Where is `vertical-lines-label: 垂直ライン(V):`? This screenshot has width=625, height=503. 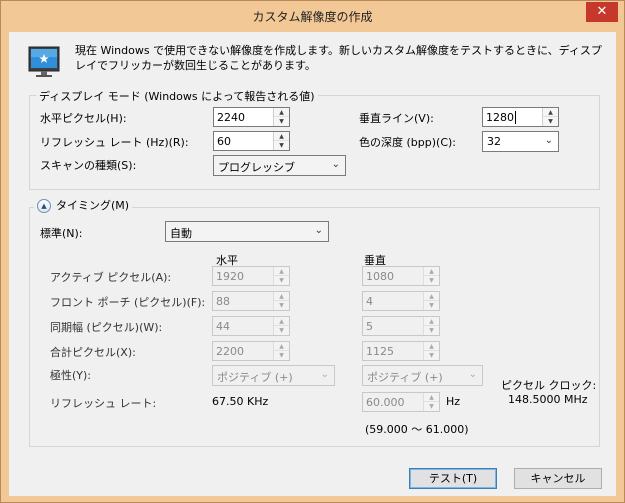
vertical-lines-label: 垂直ライン(V): is located at coordinates (396, 118).